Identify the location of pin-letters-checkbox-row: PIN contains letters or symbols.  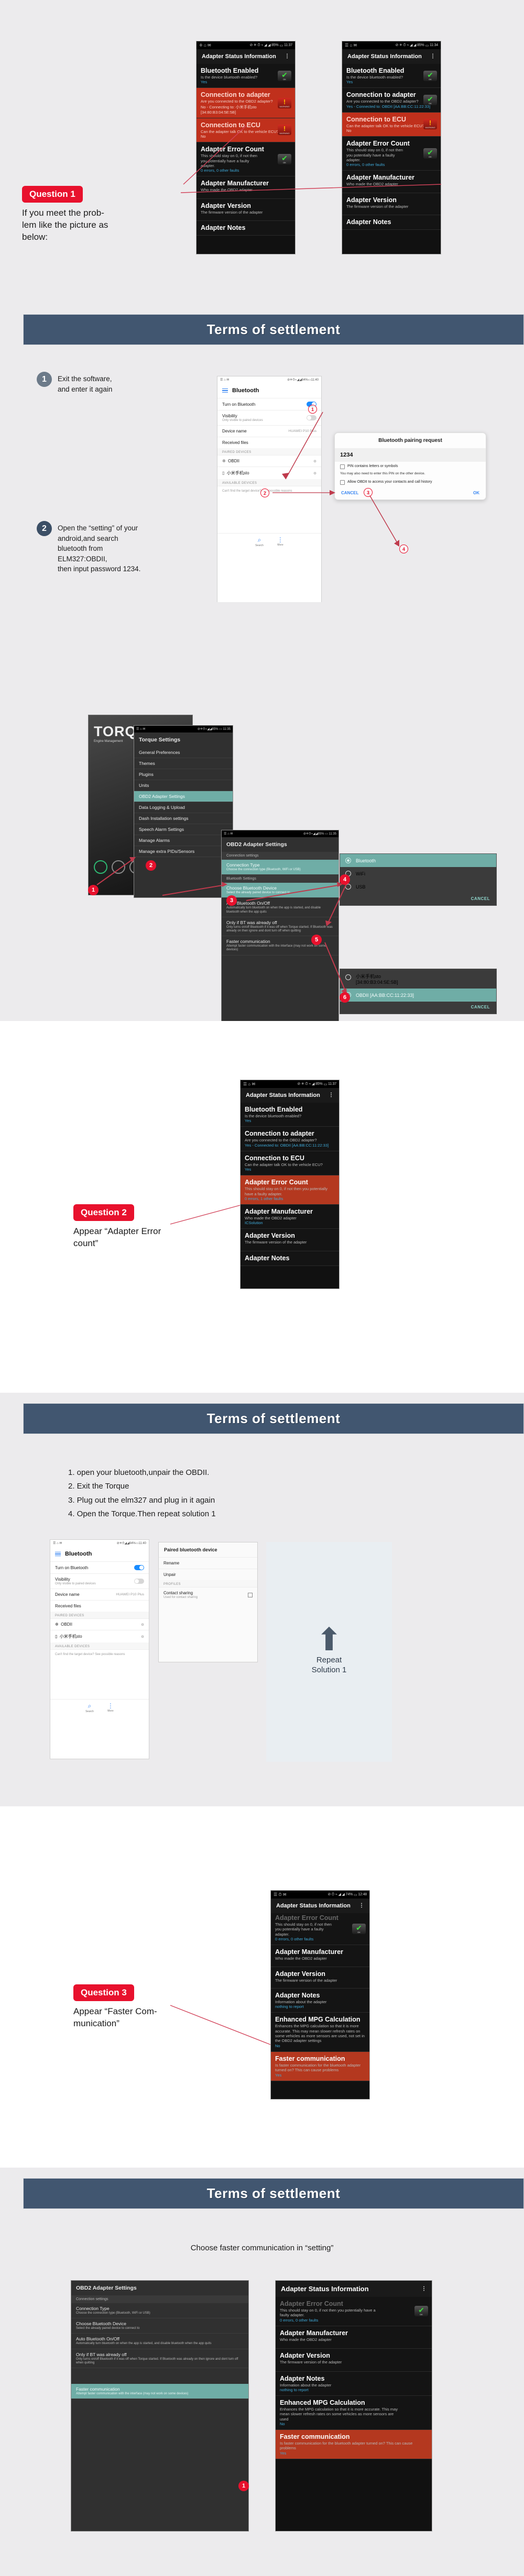
(411, 467).